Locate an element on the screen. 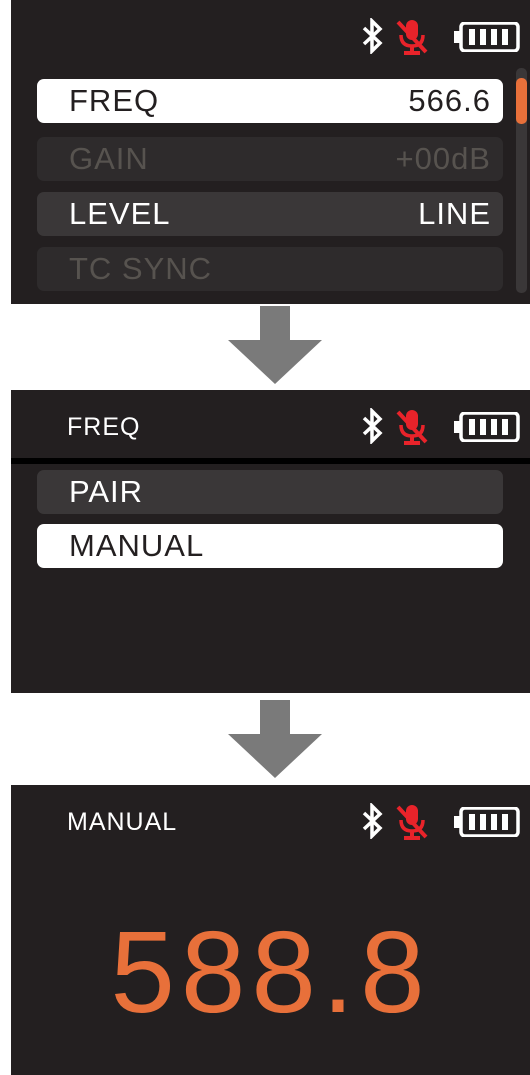 The width and height of the screenshot is (530, 1075). frequency-value: 588.8 is located at coordinates (270, 972).